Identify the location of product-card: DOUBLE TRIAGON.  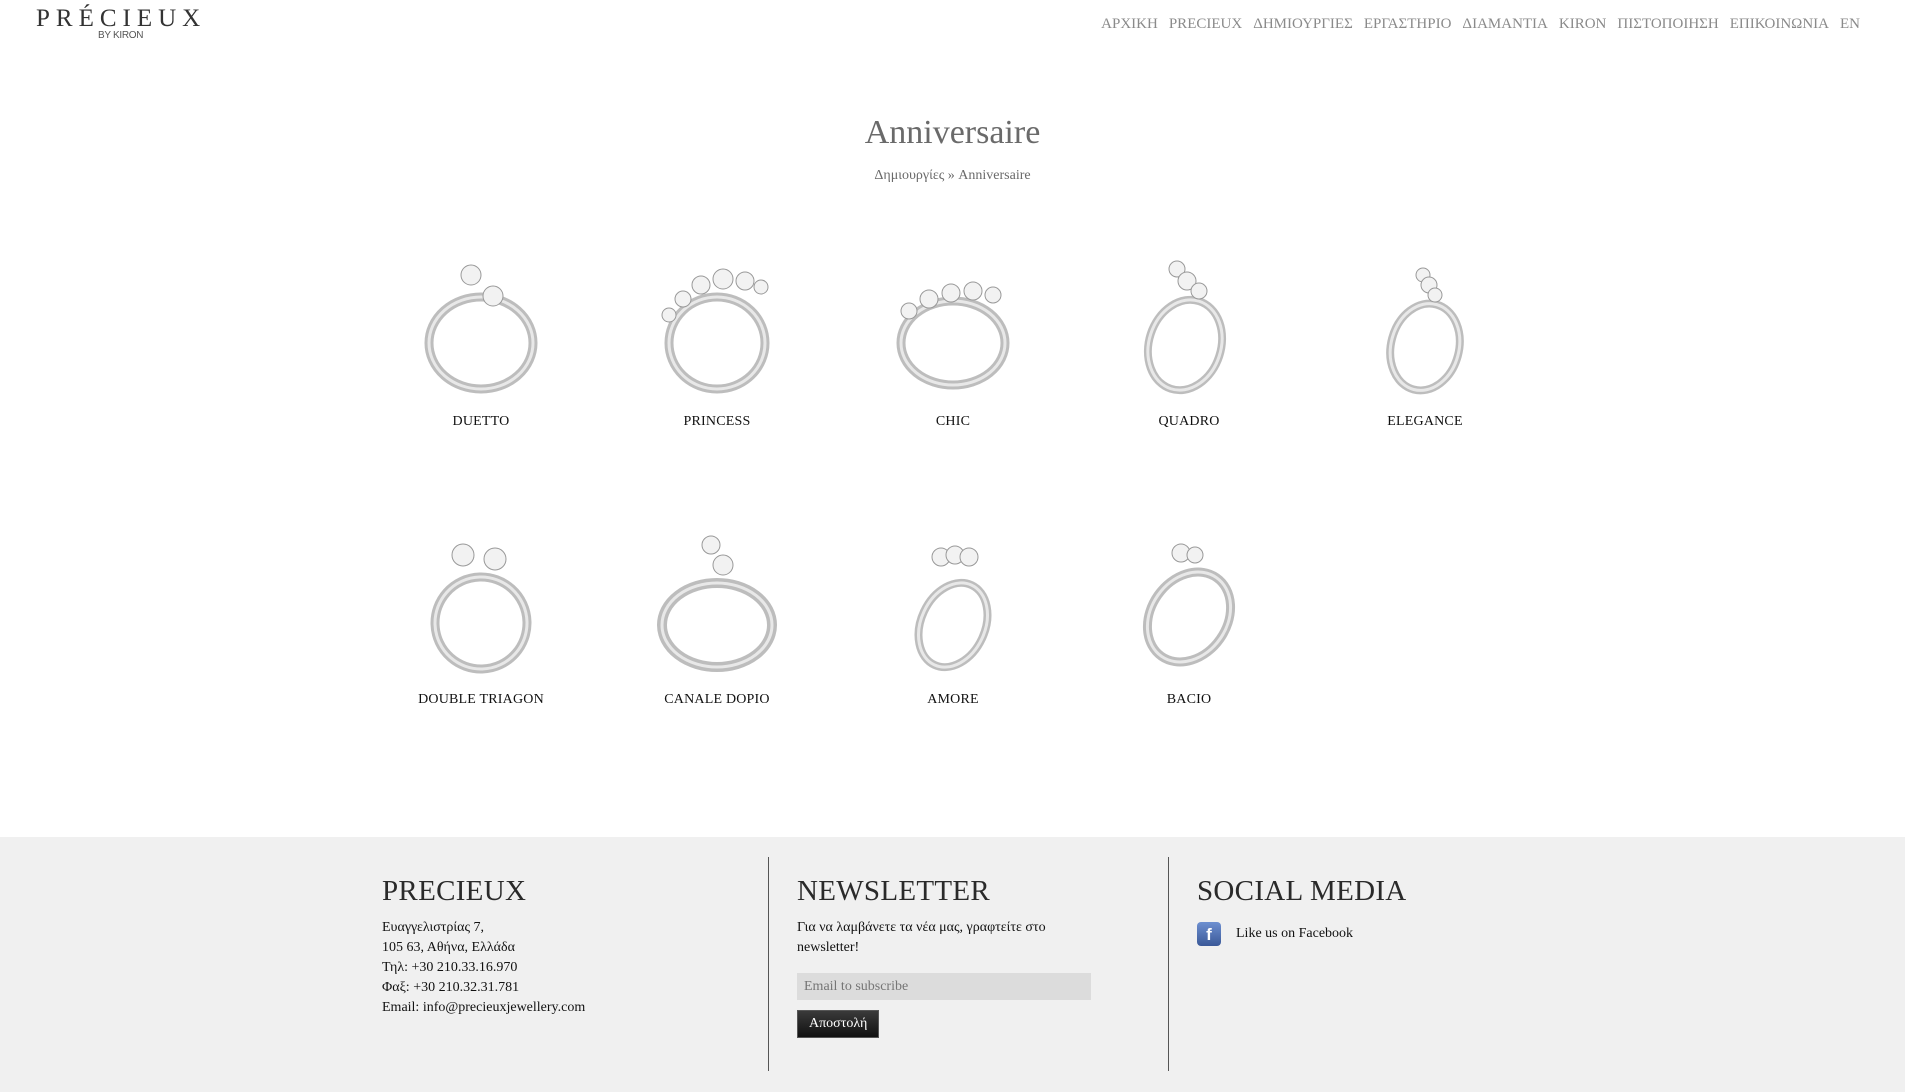
(481, 620).